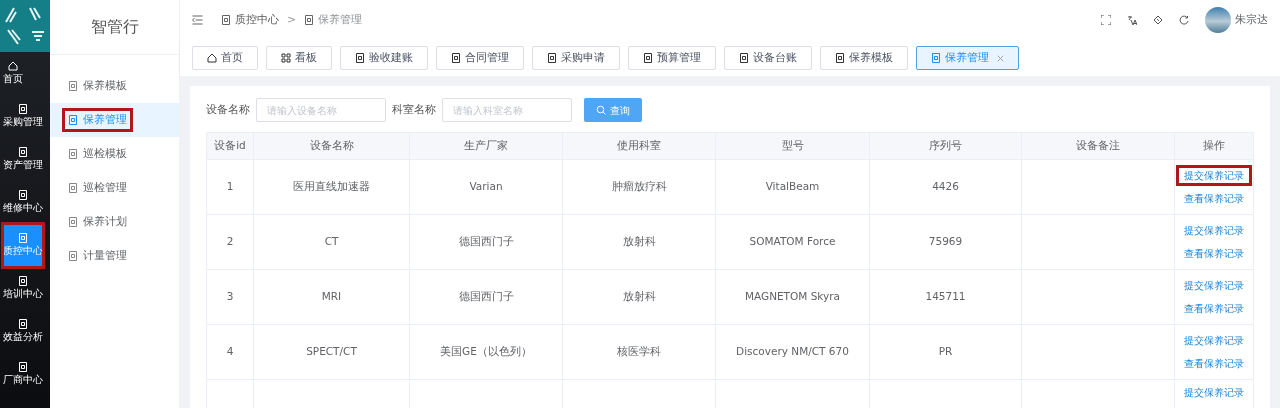 The image size is (1280, 408). What do you see at coordinates (225, 58) in the screenshot?
I see `tab: 首页` at bounding box center [225, 58].